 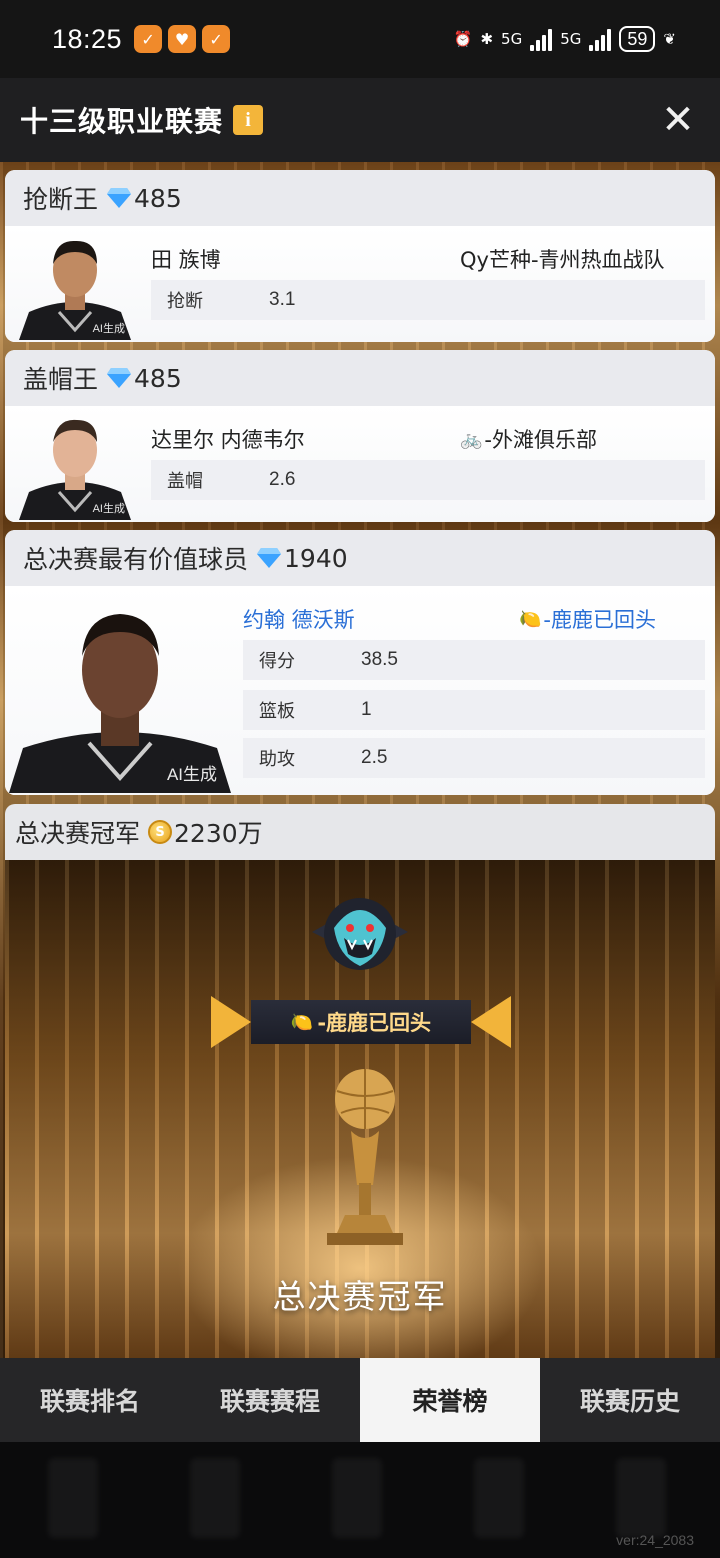 I want to click on team-logo-icon, so click(x=360, y=932).